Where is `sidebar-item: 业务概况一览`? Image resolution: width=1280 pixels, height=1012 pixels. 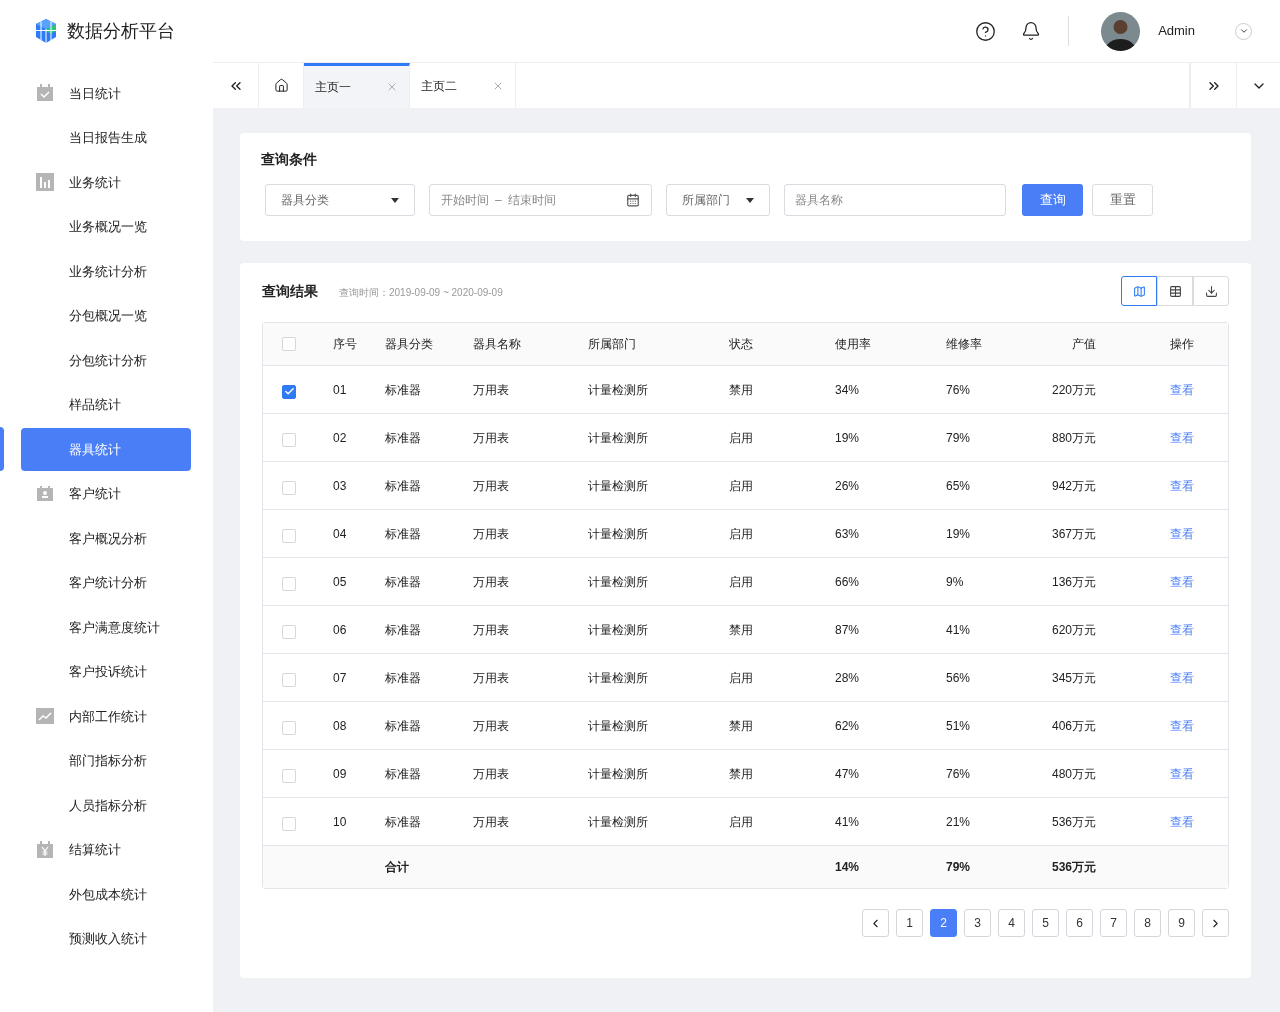
sidebar-item: 业务概况一览 is located at coordinates (106, 227).